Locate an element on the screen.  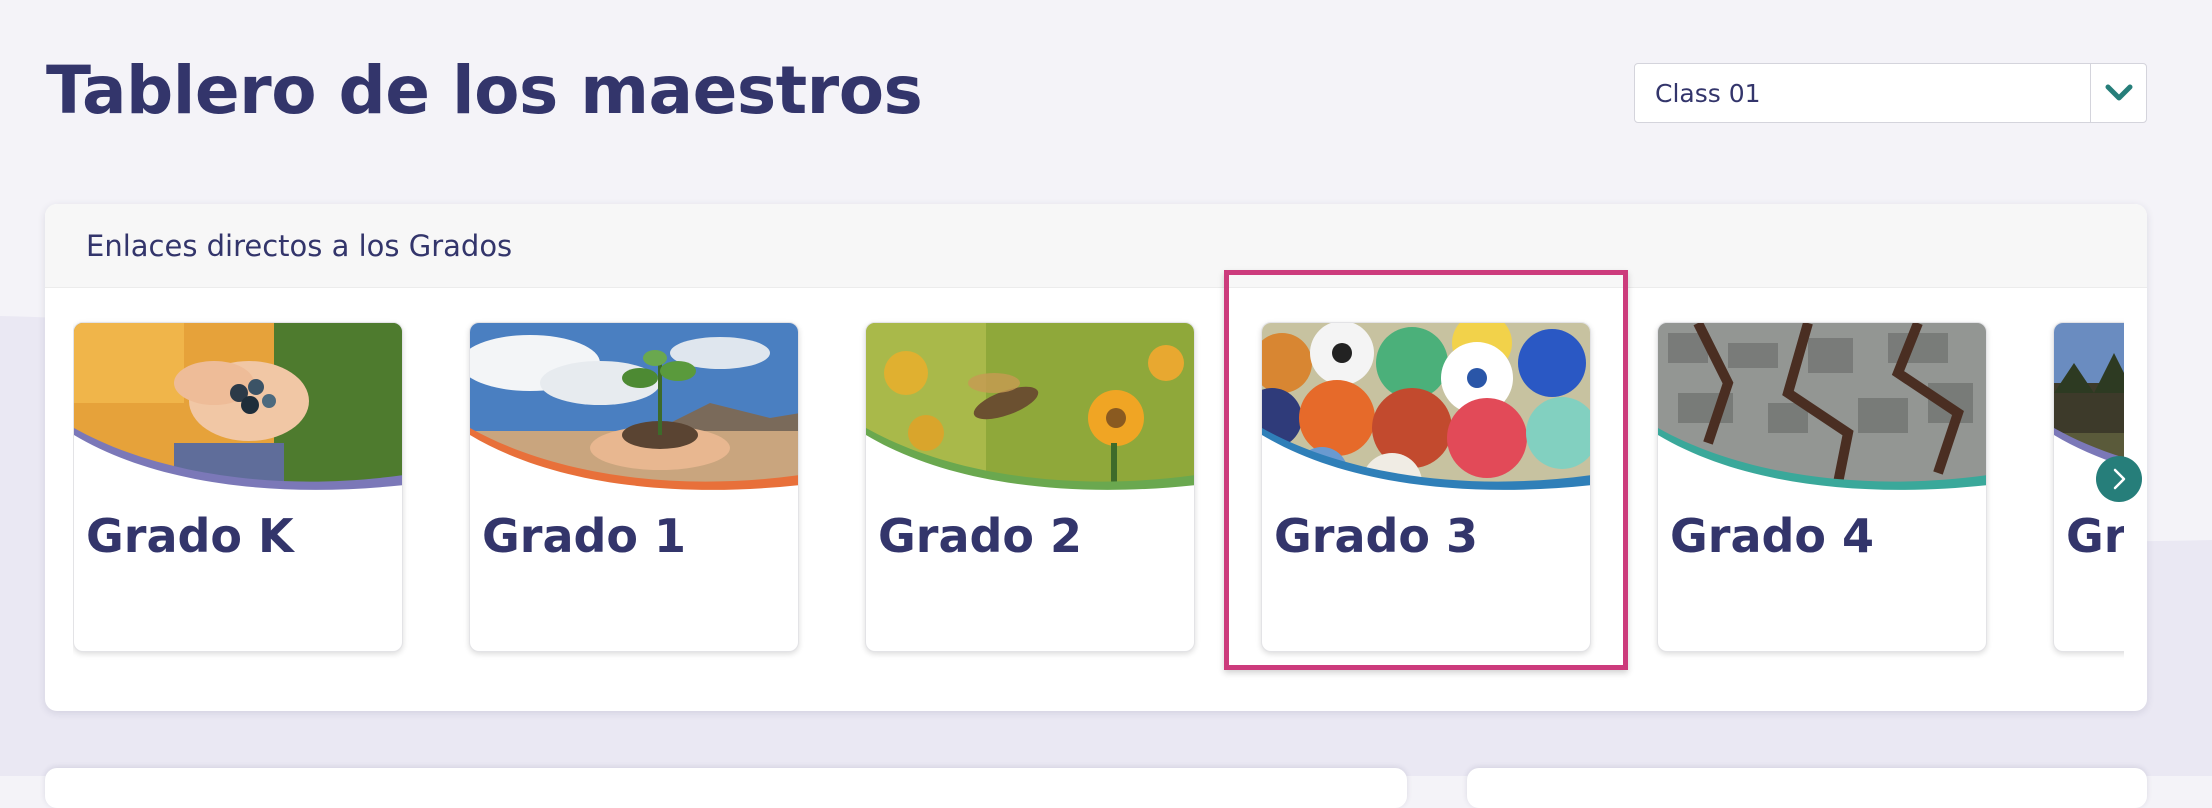
grade-1-image is located at coordinates (634, 413).